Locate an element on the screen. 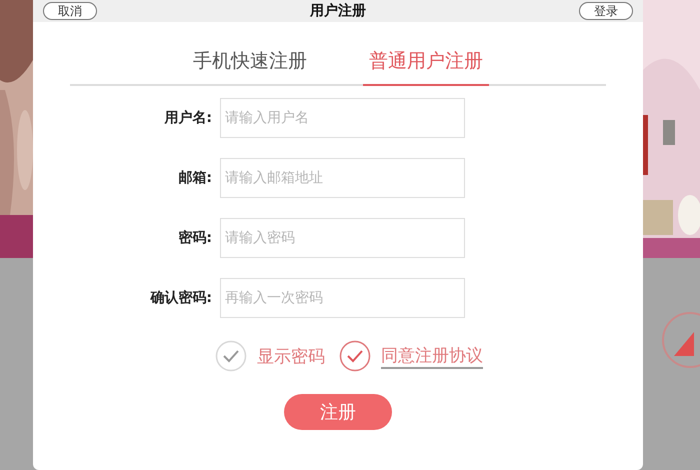 The height and width of the screenshot is (470, 700). input-field: 请输入用户名 is located at coordinates (342, 118).